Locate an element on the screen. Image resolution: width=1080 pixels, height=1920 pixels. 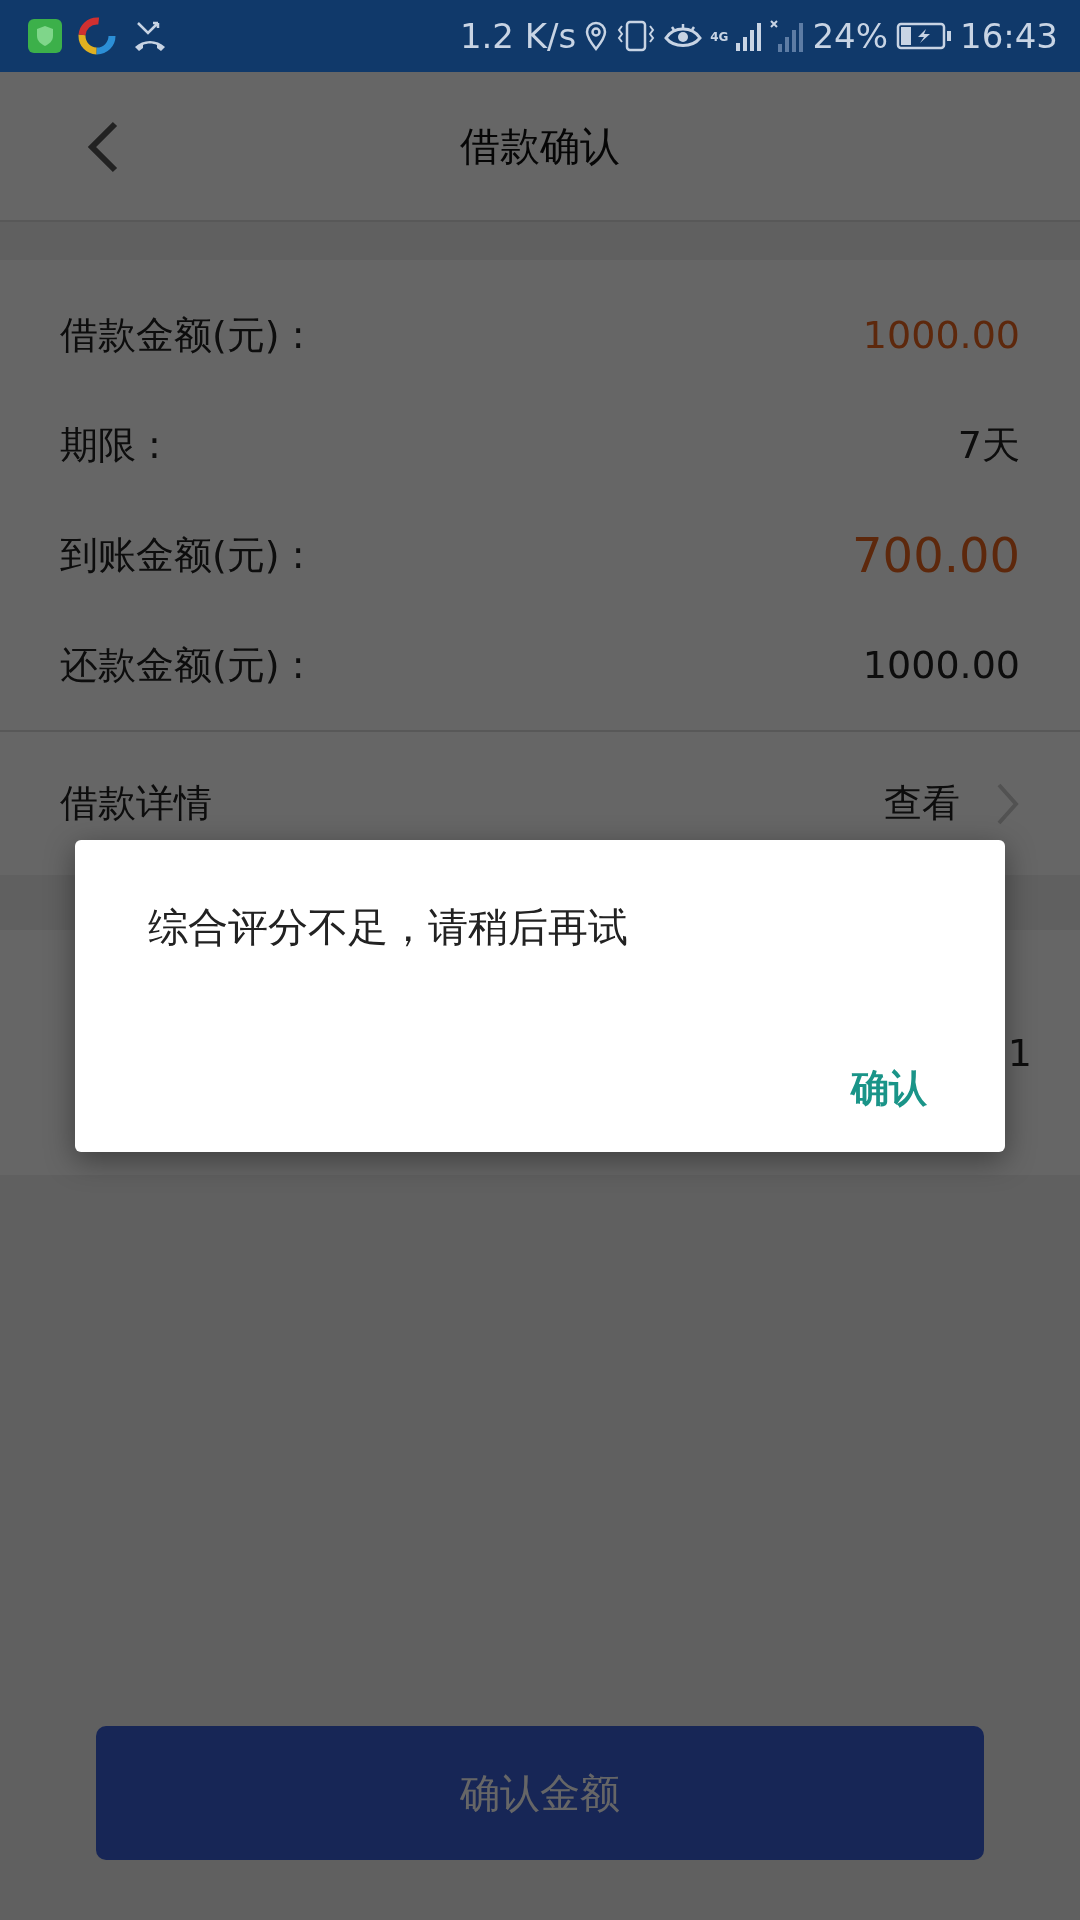
detail-label: 借款详情 is located at coordinates (136, 803).